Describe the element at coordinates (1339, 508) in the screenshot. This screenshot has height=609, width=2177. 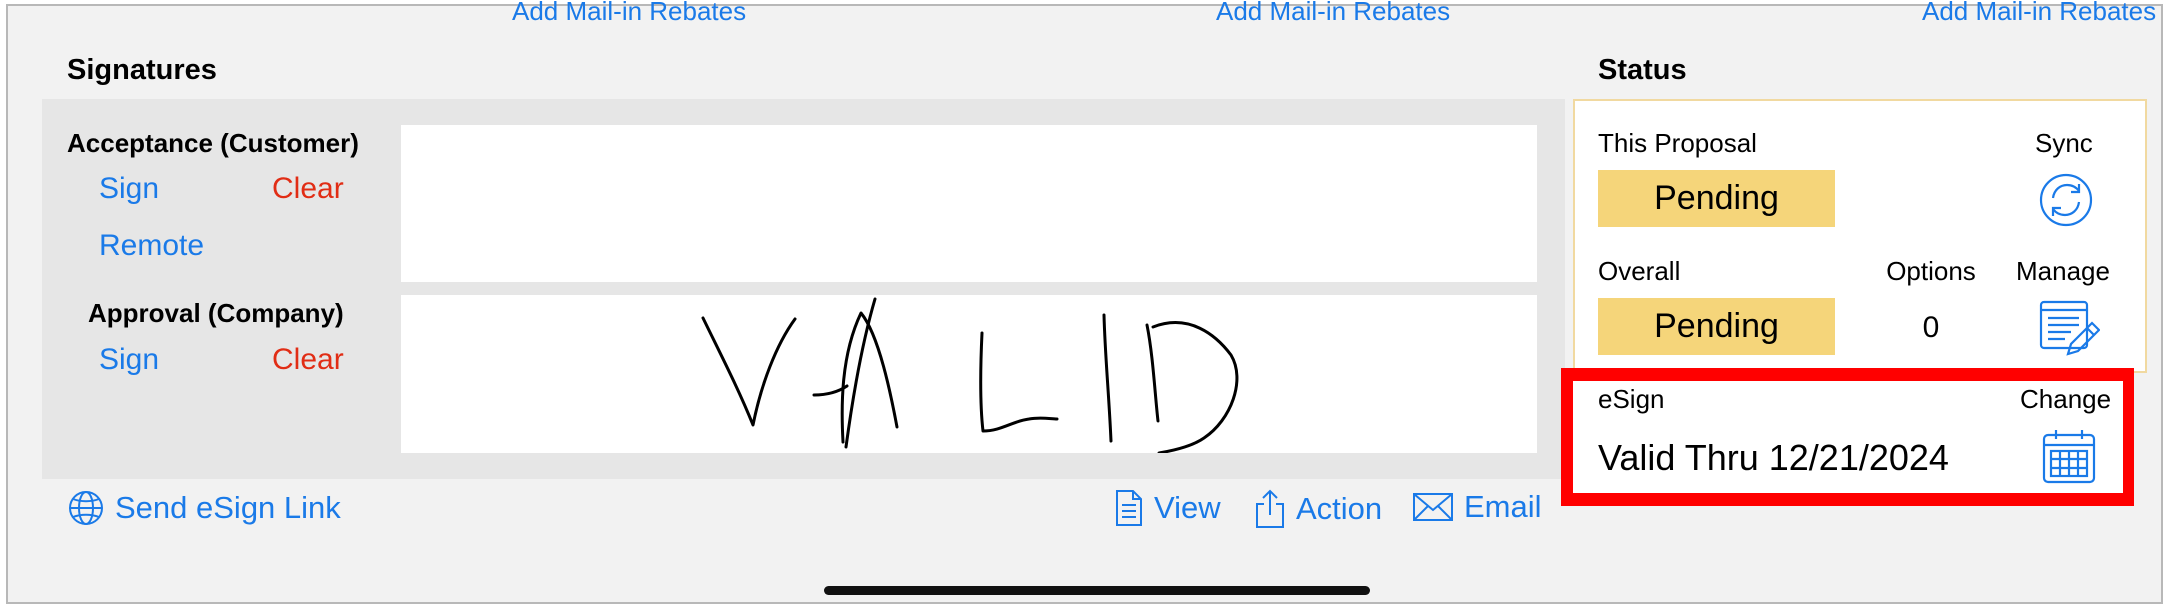
I see `action-label: Action` at that location.